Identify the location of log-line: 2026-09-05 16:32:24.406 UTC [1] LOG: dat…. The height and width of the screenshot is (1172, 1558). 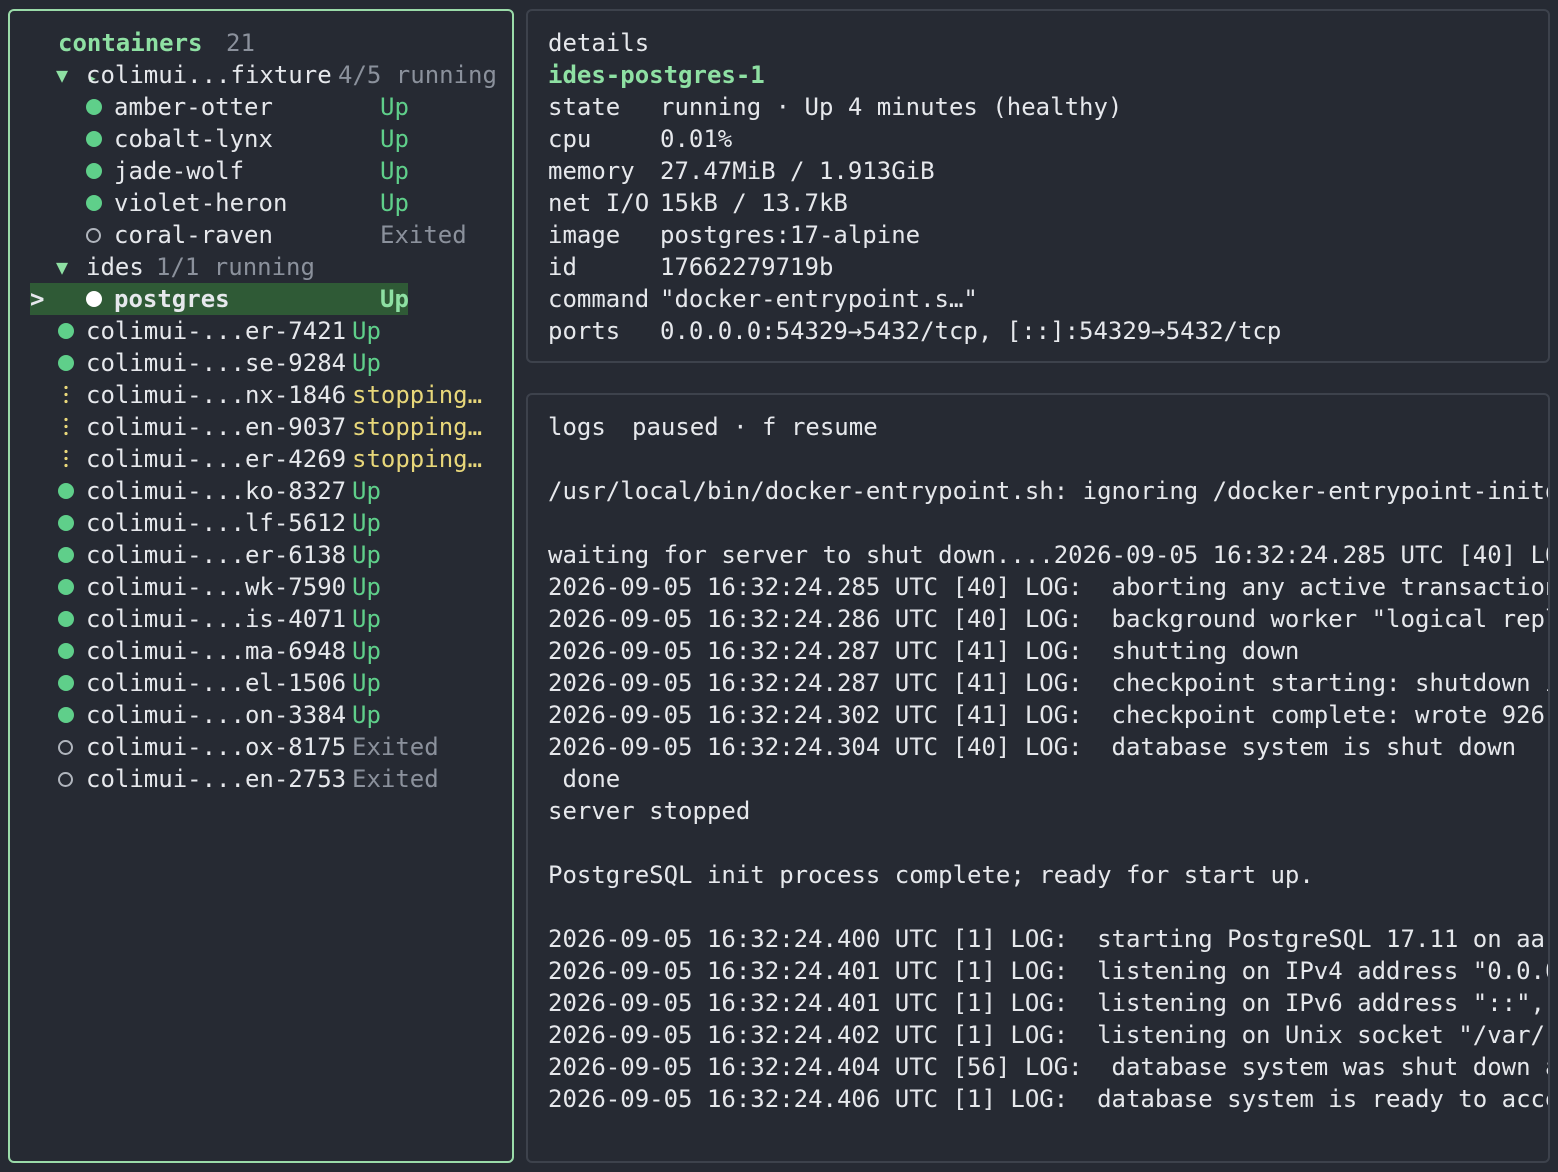
(1049, 1099).